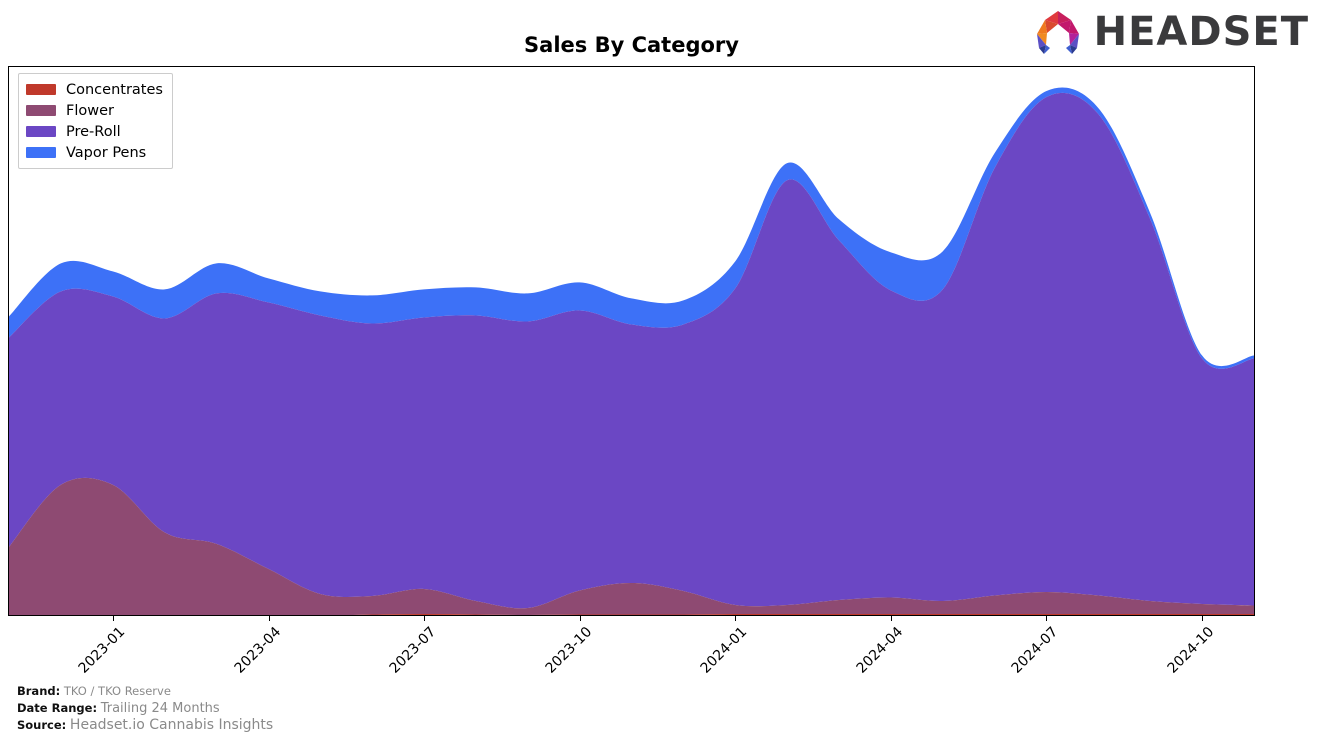 The height and width of the screenshot is (739, 1317). What do you see at coordinates (568, 650) in the screenshot?
I see `x-tick-label-2023-10: 2023-10` at bounding box center [568, 650].